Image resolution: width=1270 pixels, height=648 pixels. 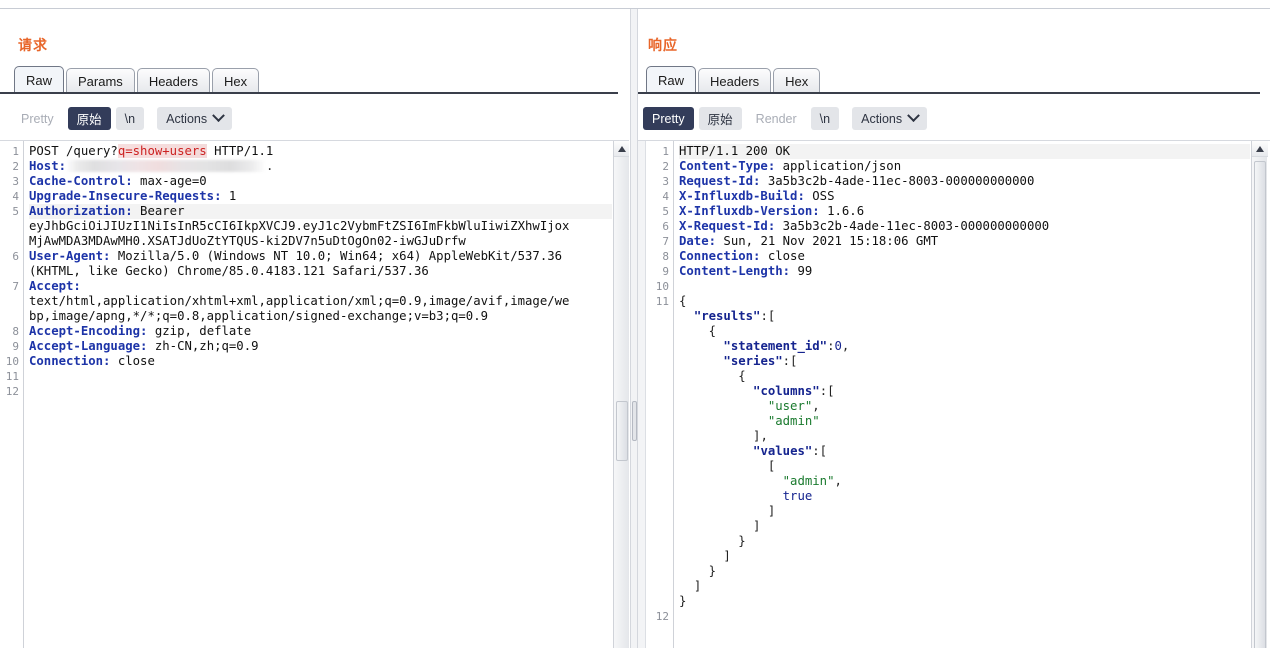 What do you see at coordinates (793, 406) in the screenshot?
I see `code-line: "user",` at bounding box center [793, 406].